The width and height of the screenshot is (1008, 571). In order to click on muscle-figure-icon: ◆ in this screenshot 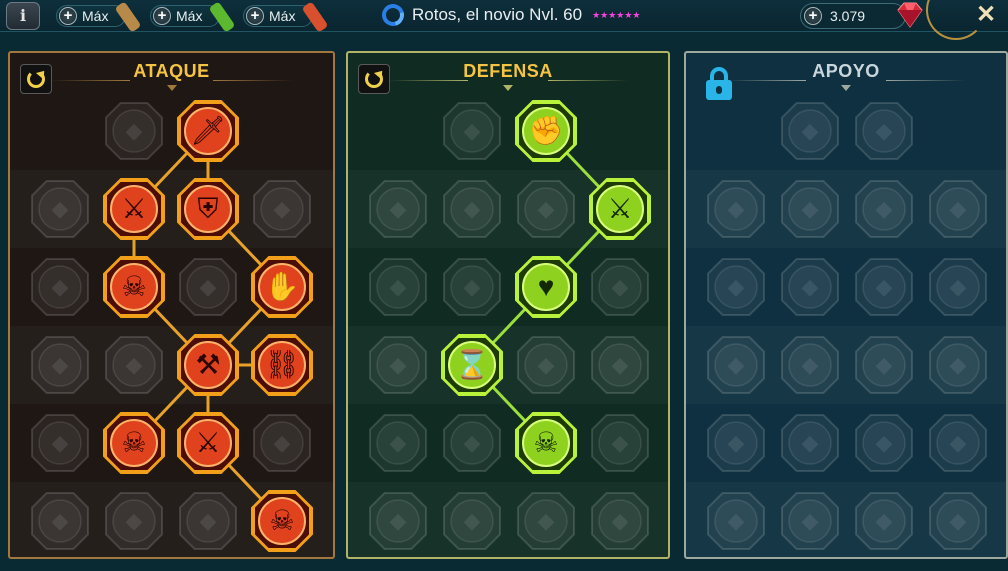, I will do `click(282, 443)`.